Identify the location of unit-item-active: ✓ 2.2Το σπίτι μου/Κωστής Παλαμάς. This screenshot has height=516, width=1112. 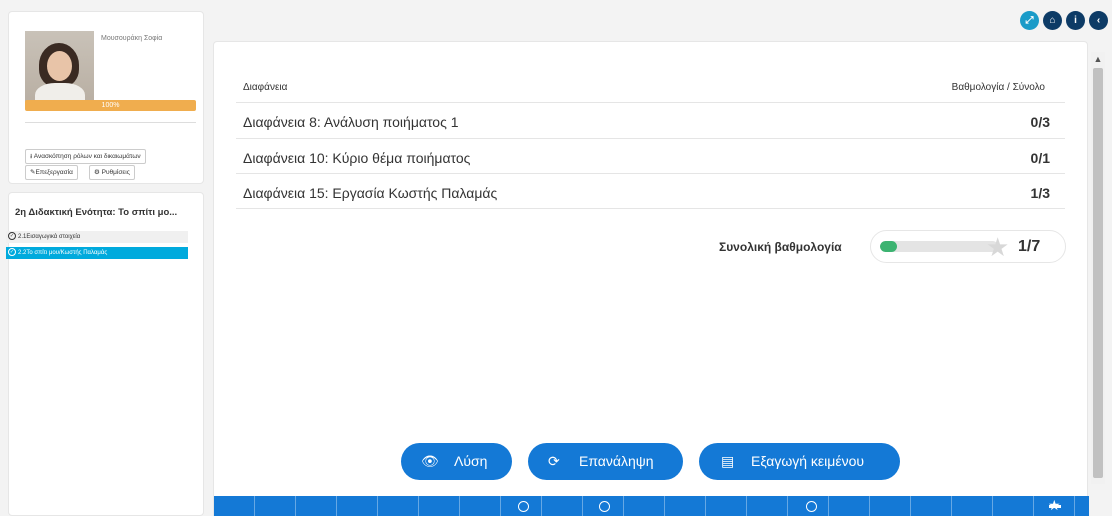
(97, 253).